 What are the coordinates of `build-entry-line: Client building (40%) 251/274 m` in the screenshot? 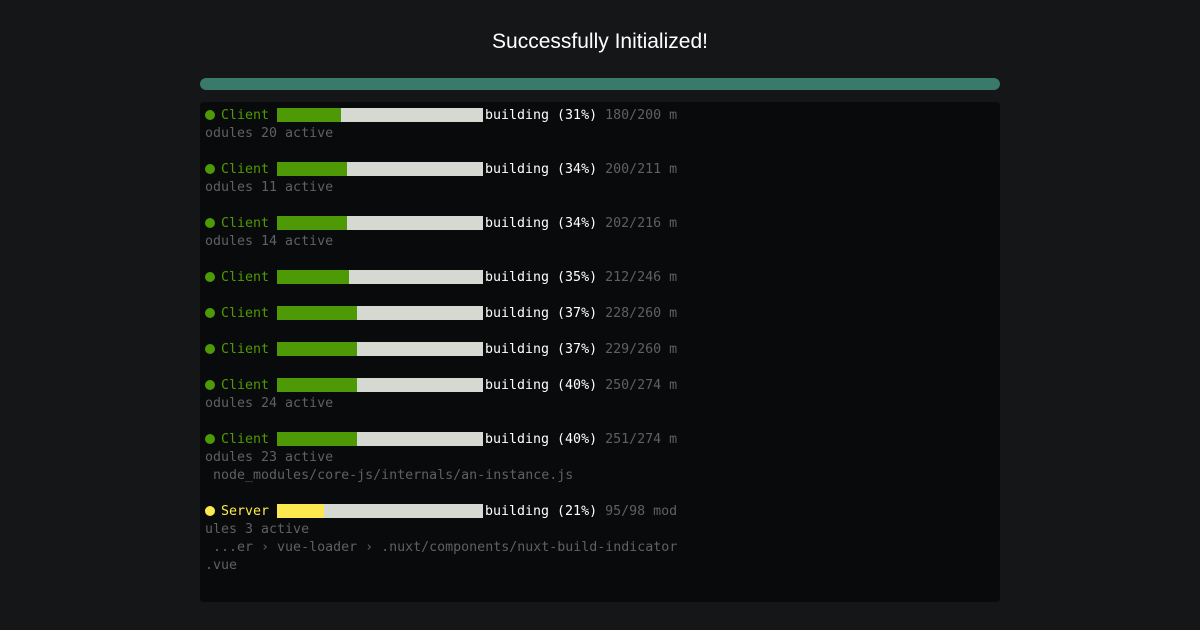 It's located at (445, 440).